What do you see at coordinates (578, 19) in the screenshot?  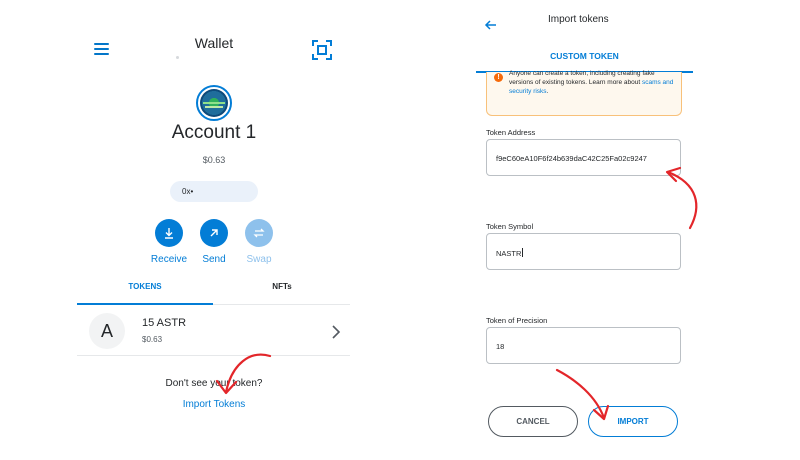 I see `page-title: Import tokens` at bounding box center [578, 19].